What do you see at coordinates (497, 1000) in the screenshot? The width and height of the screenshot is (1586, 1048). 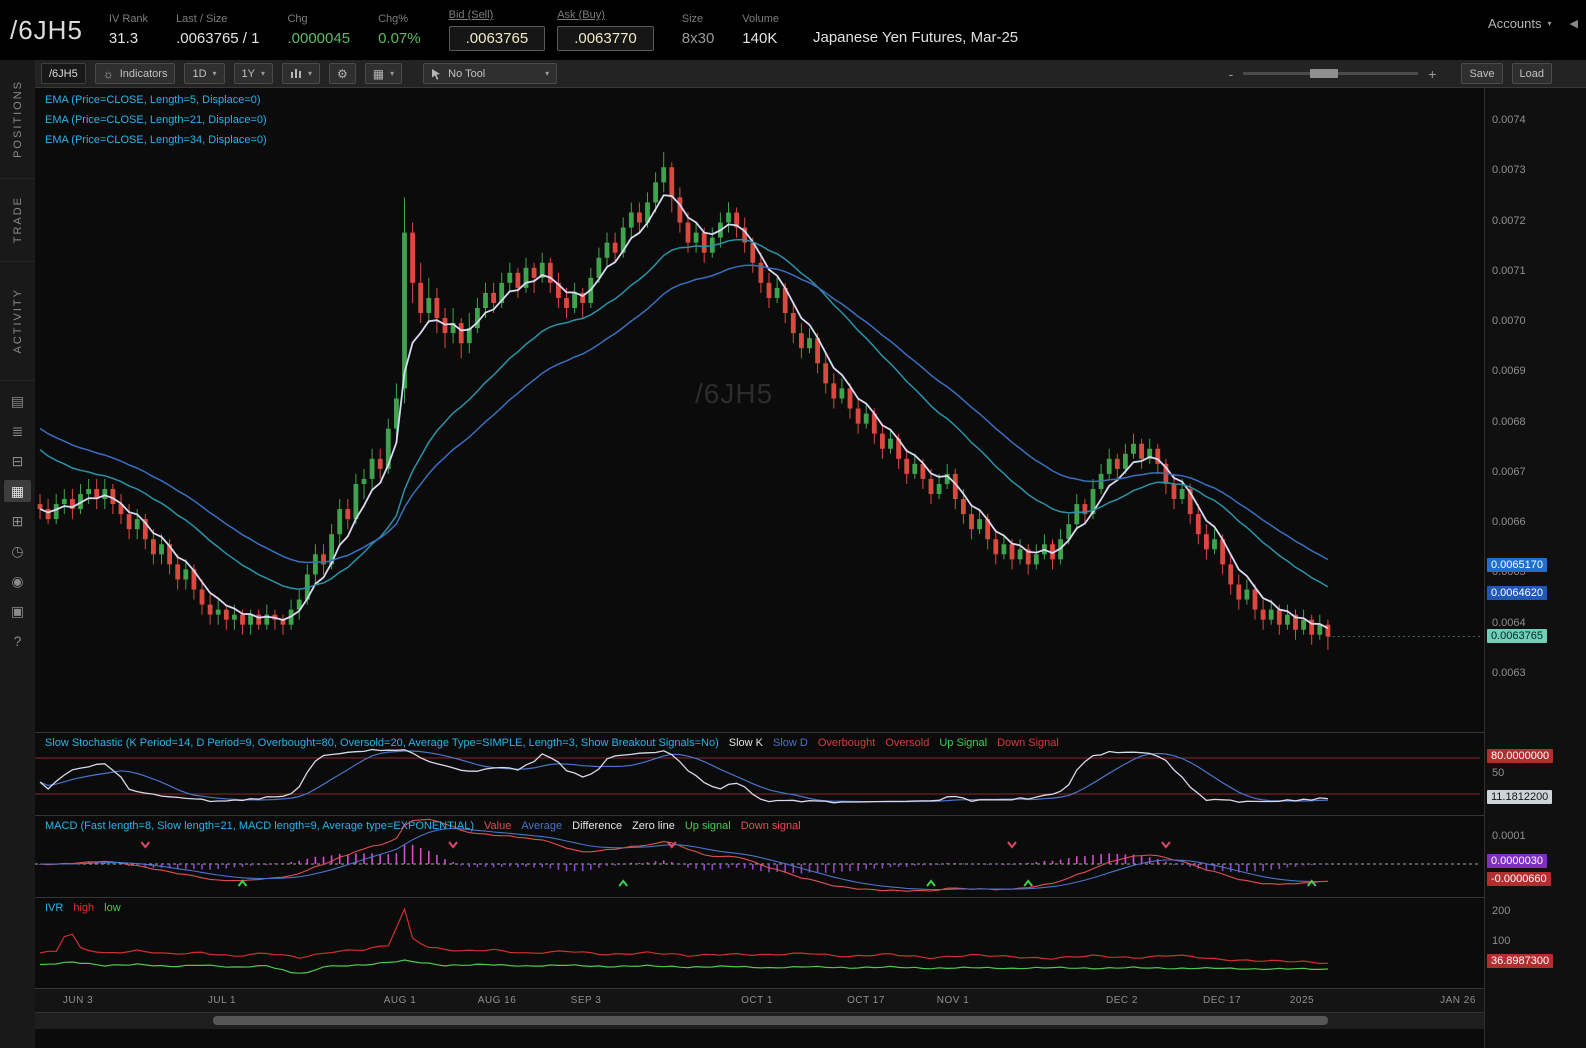 I see `time-axis-label: AUG 16` at bounding box center [497, 1000].